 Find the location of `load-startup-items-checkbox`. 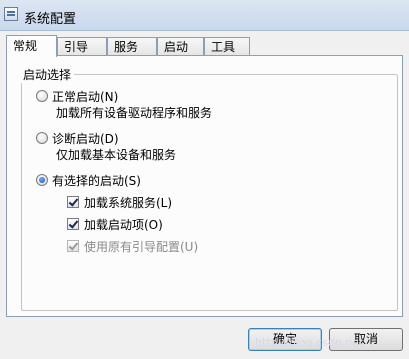

load-startup-items-checkbox is located at coordinates (73, 224).